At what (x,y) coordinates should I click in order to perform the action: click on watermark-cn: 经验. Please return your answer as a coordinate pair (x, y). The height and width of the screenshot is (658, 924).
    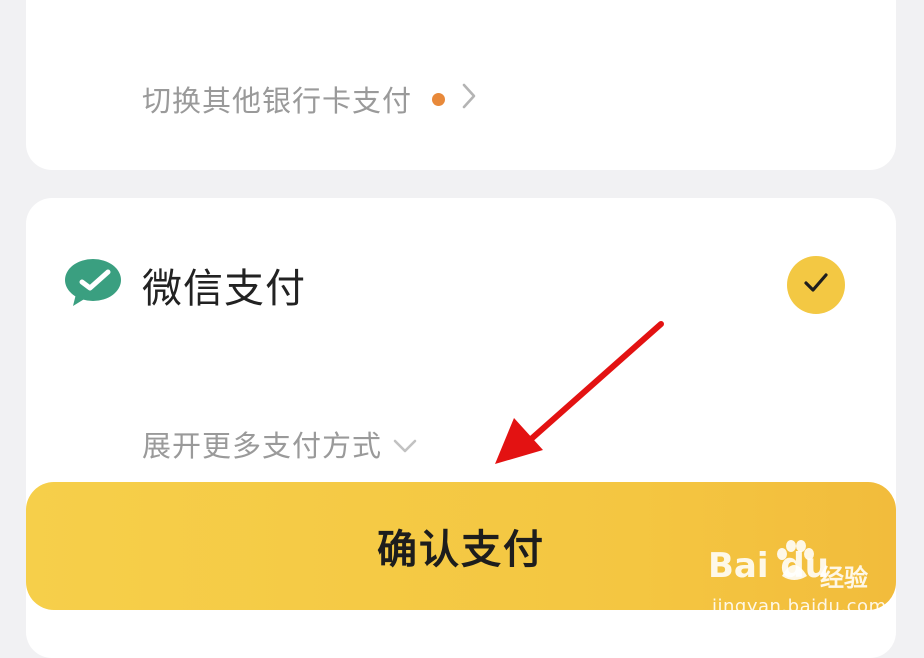
    Looking at the image, I should click on (844, 578).